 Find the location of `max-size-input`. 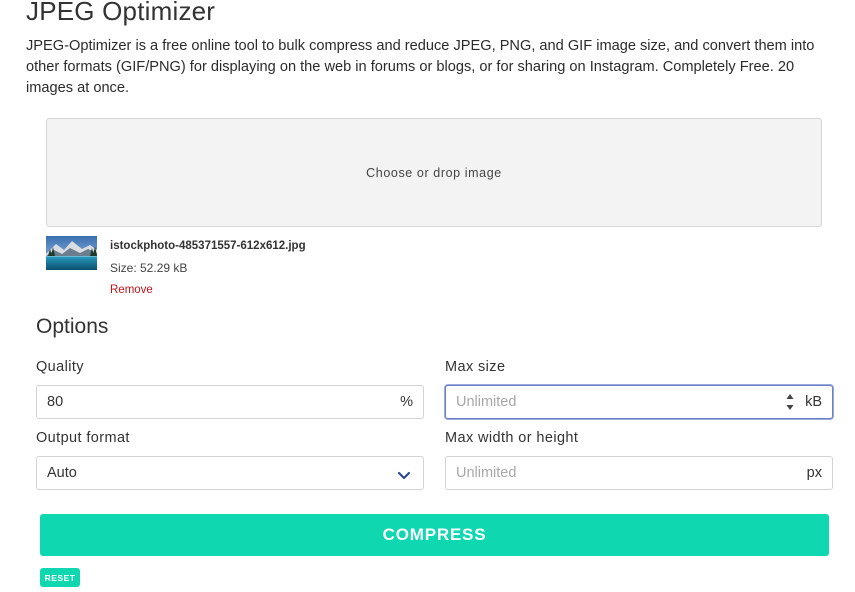

max-size-input is located at coordinates (606, 402).